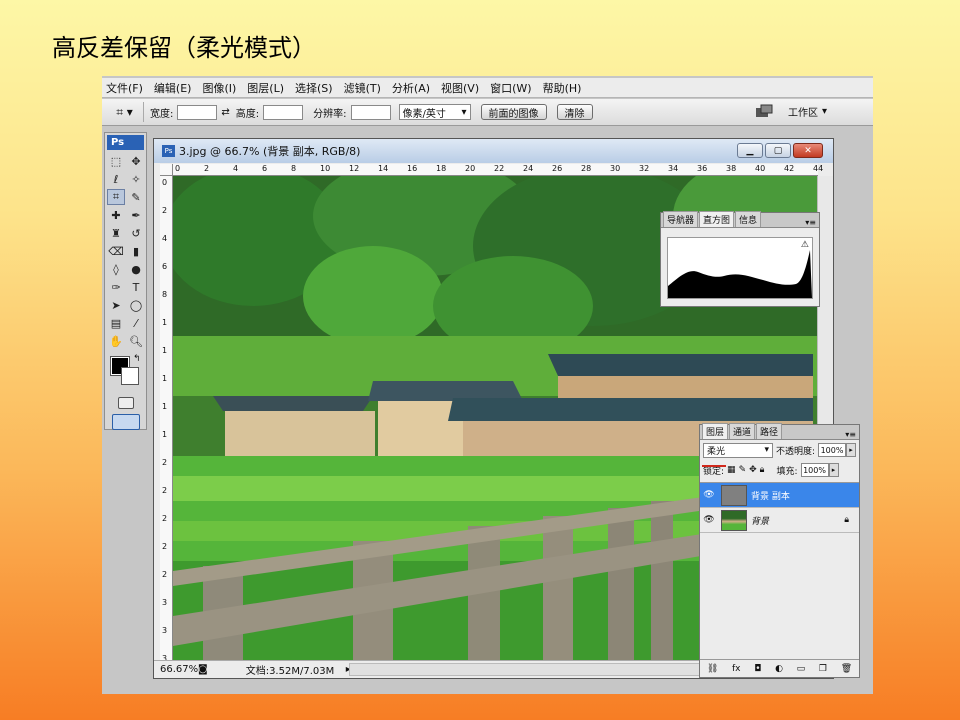  What do you see at coordinates (136, 251) in the screenshot?
I see `gradient-tool-icon: ▮` at bounding box center [136, 251].